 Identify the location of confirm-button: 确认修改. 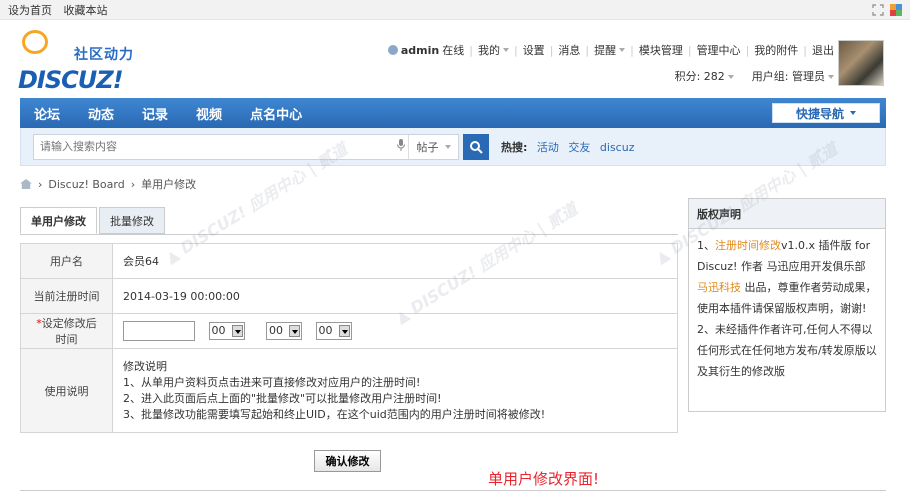
(347, 461).